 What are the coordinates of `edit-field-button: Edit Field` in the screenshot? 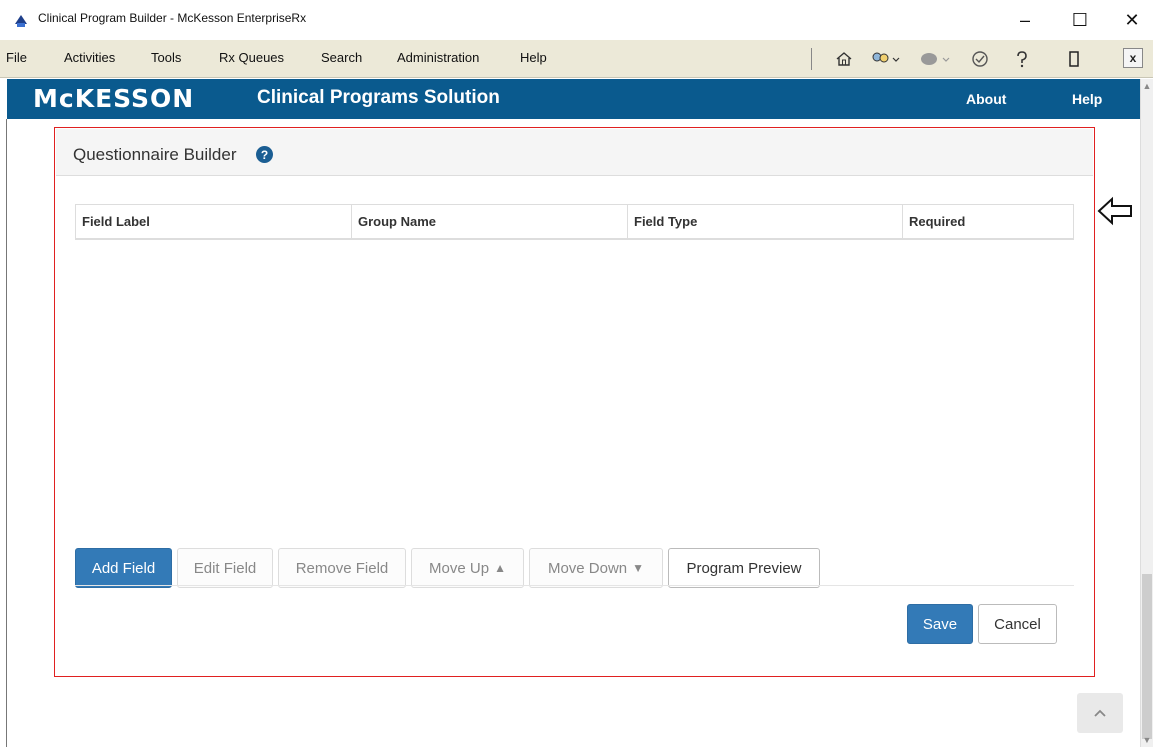 It's located at (225, 568).